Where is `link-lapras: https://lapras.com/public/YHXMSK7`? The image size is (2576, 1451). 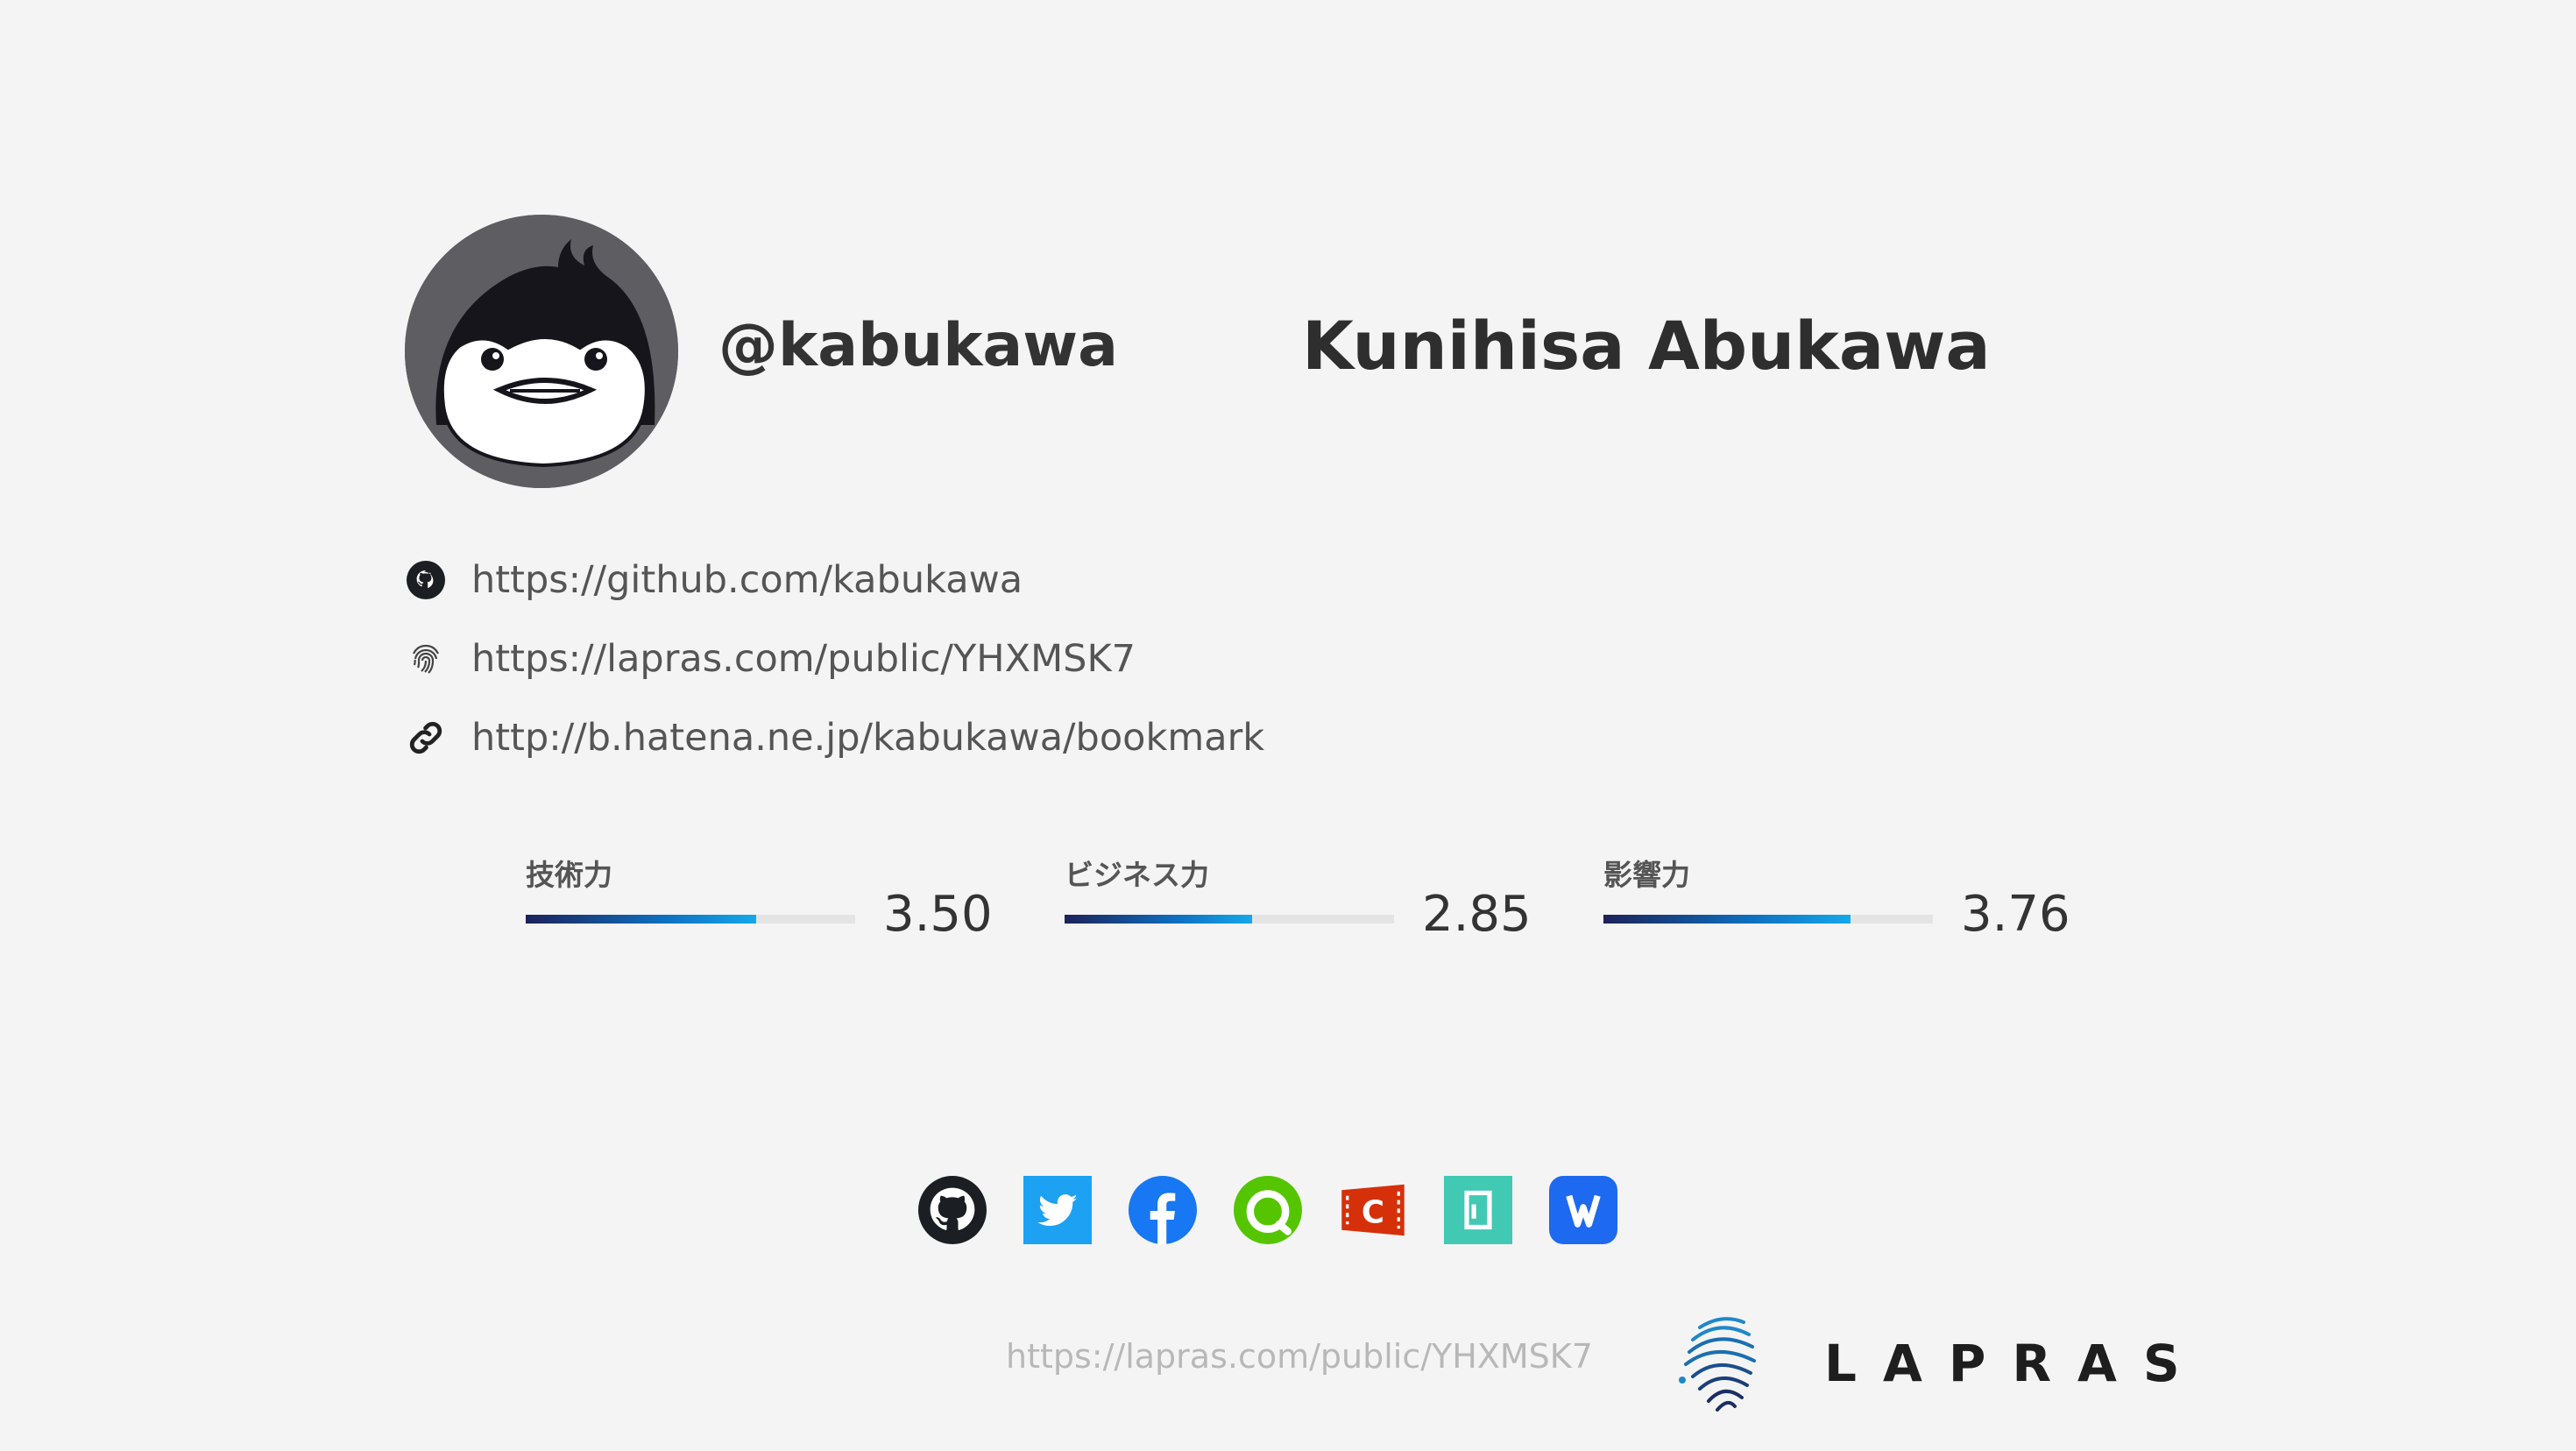 link-lapras: https://lapras.com/public/YHXMSK7 is located at coordinates (834, 658).